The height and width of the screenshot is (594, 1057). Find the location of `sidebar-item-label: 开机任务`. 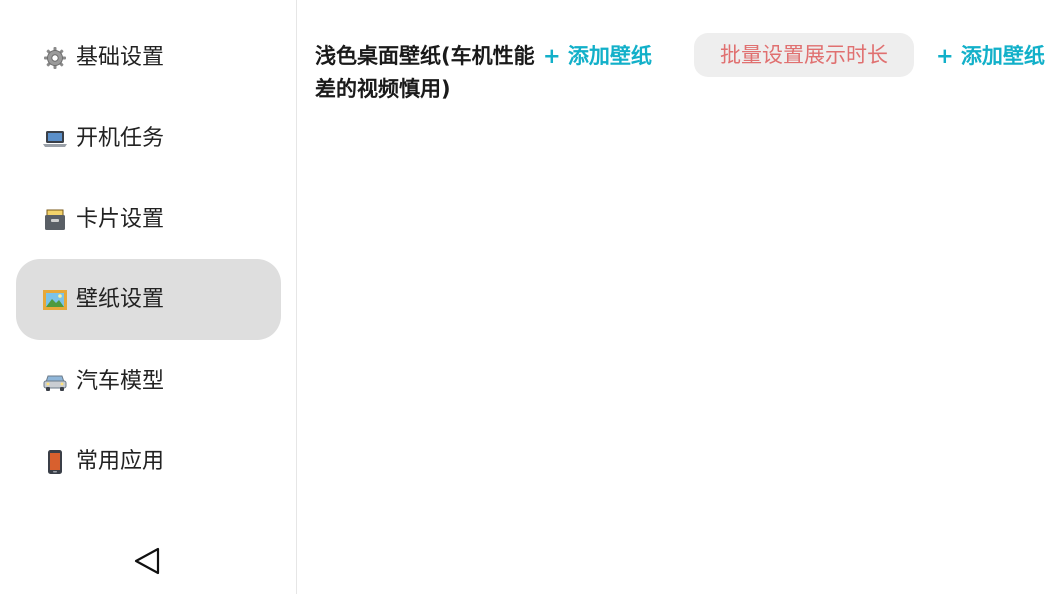

sidebar-item-label: 开机任务 is located at coordinates (120, 138).